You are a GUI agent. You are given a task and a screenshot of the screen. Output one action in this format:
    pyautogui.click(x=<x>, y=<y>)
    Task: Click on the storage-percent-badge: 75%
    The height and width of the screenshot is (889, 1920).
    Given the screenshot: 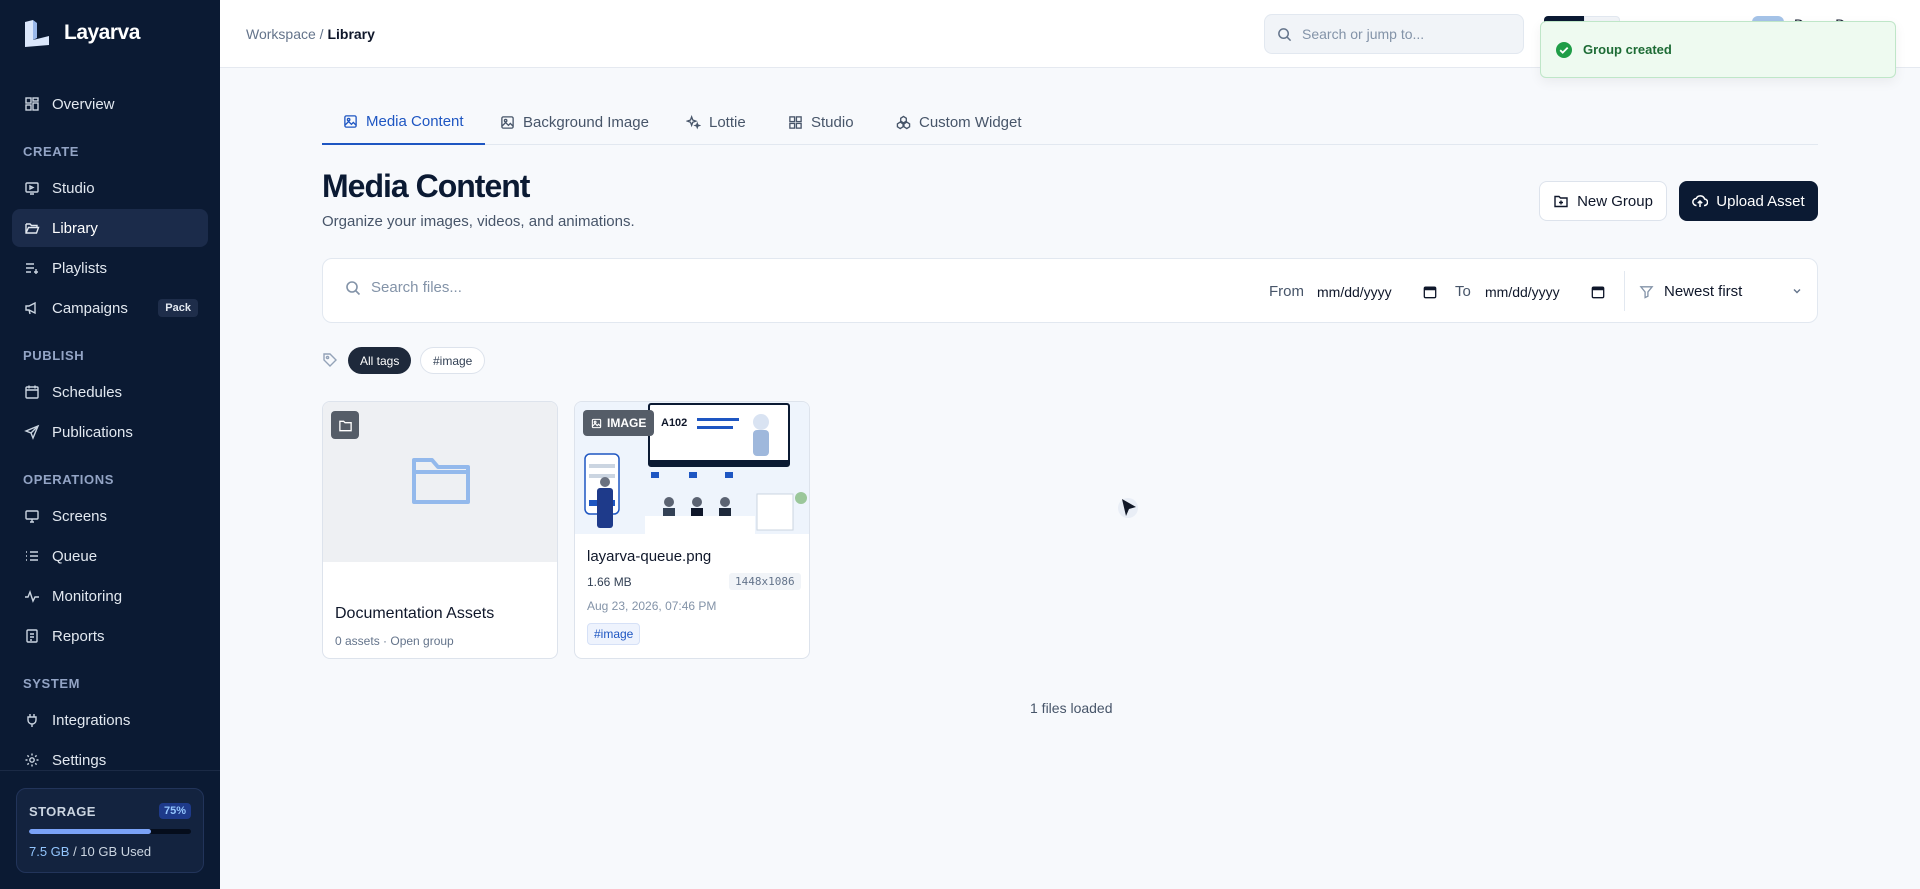 What is the action you would take?
    pyautogui.click(x=174, y=811)
    